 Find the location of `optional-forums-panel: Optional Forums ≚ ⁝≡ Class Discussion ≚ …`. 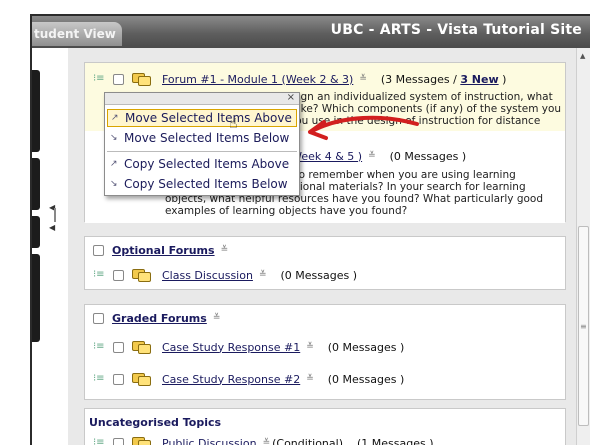

optional-forums-panel: Optional Forums ≚ ⁝≡ Class Discussion ≚ … is located at coordinates (325, 263).